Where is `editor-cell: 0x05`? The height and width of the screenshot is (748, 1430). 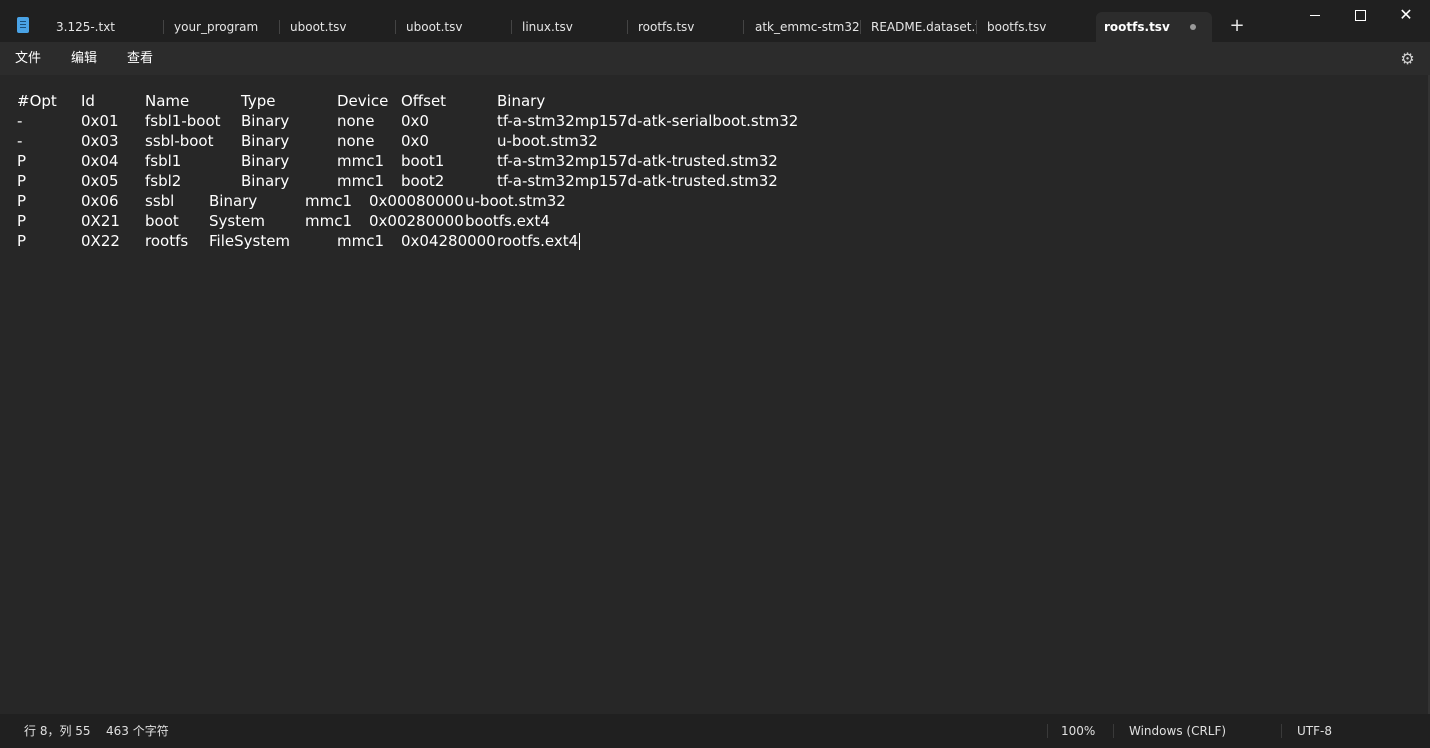
editor-cell: 0x05 is located at coordinates (100, 181).